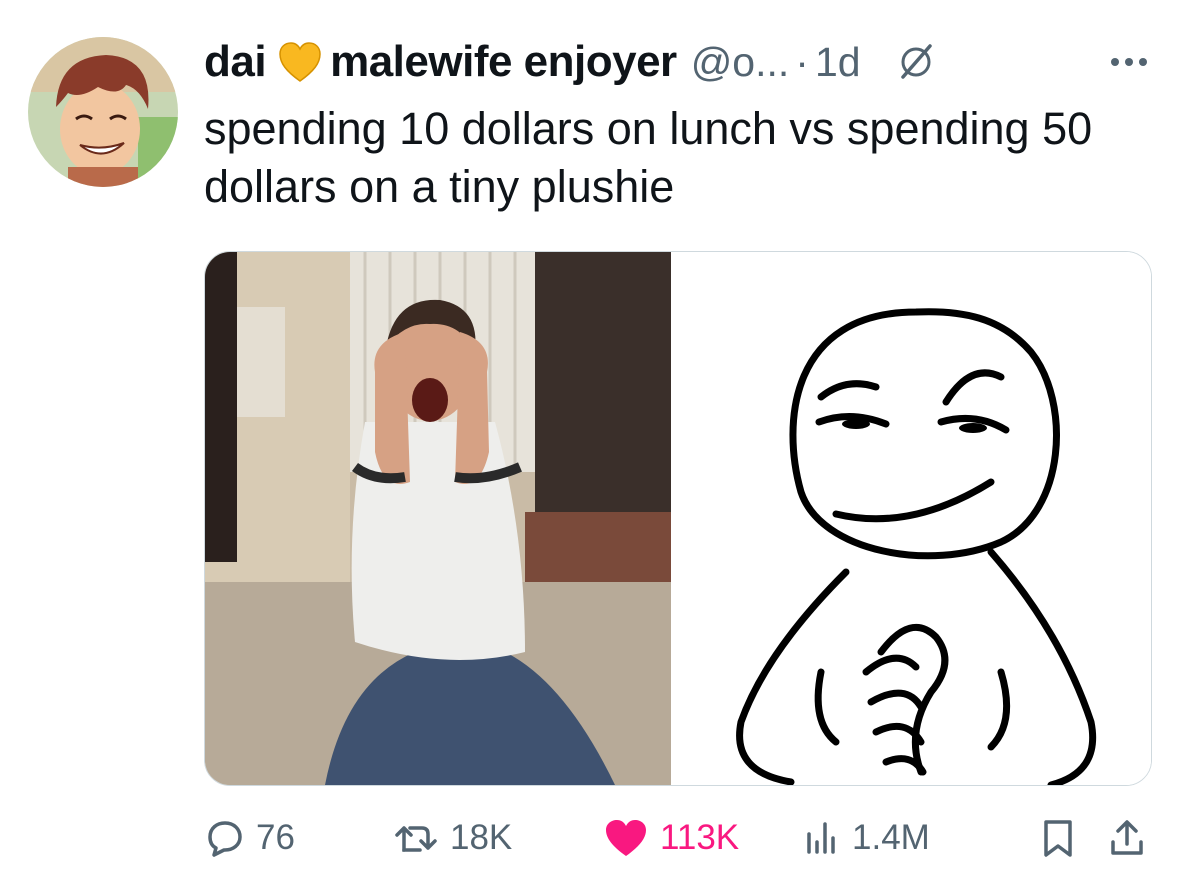 This screenshot has height=884, width=1179. Describe the element at coordinates (299, 838) in the screenshot. I see `reply-button: 76` at that location.